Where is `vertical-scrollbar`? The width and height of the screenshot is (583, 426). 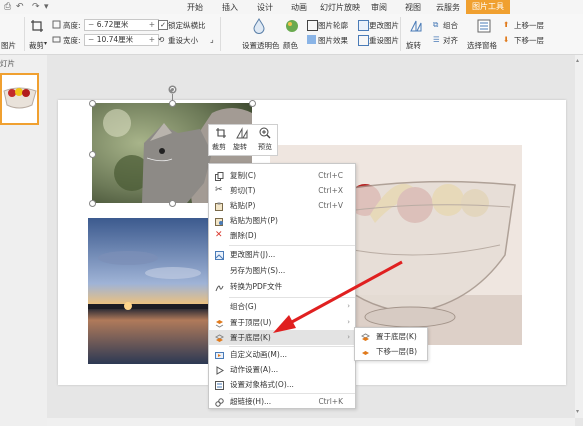 vertical-scrollbar is located at coordinates (579, 236).